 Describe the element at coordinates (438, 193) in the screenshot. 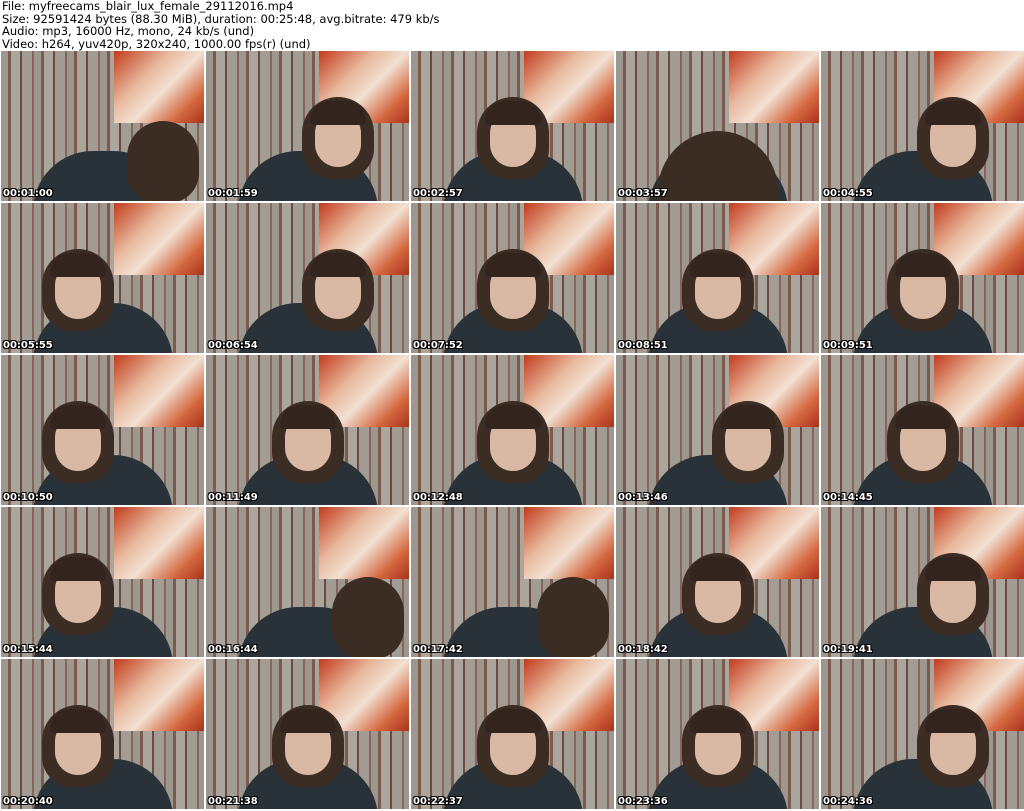

I see `thumbnail-timestamp: 00:02:57` at that location.